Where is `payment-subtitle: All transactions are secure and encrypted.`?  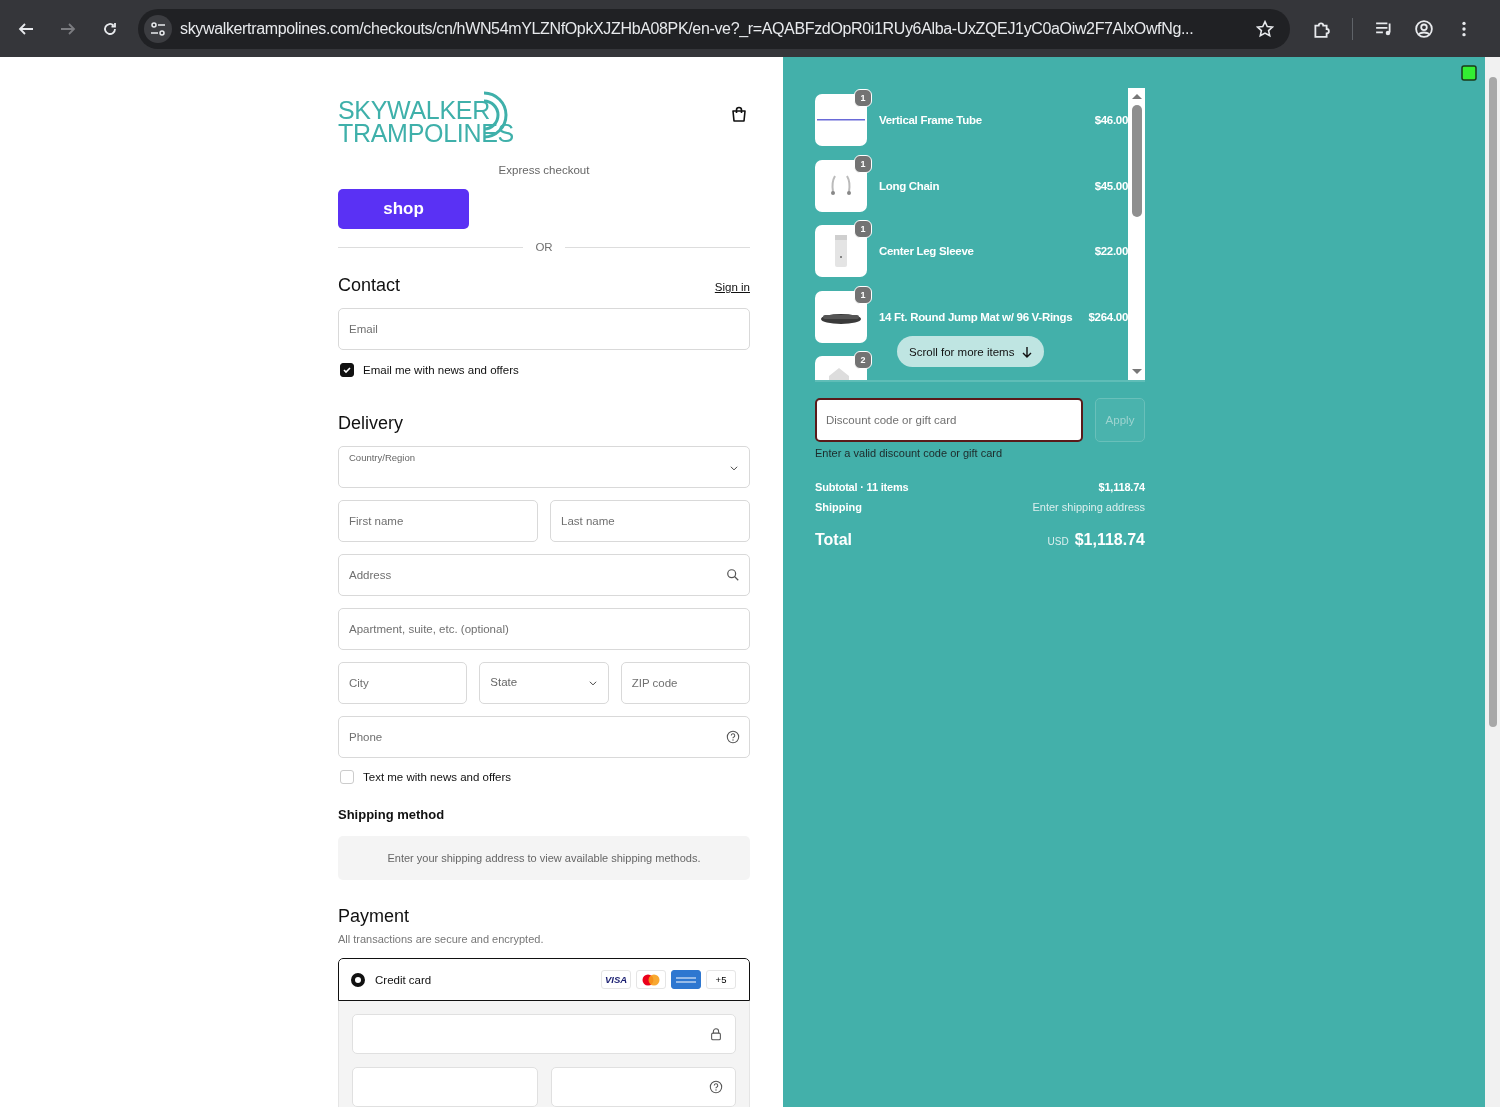
payment-subtitle: All transactions are secure and encrypted. is located at coordinates (441, 939).